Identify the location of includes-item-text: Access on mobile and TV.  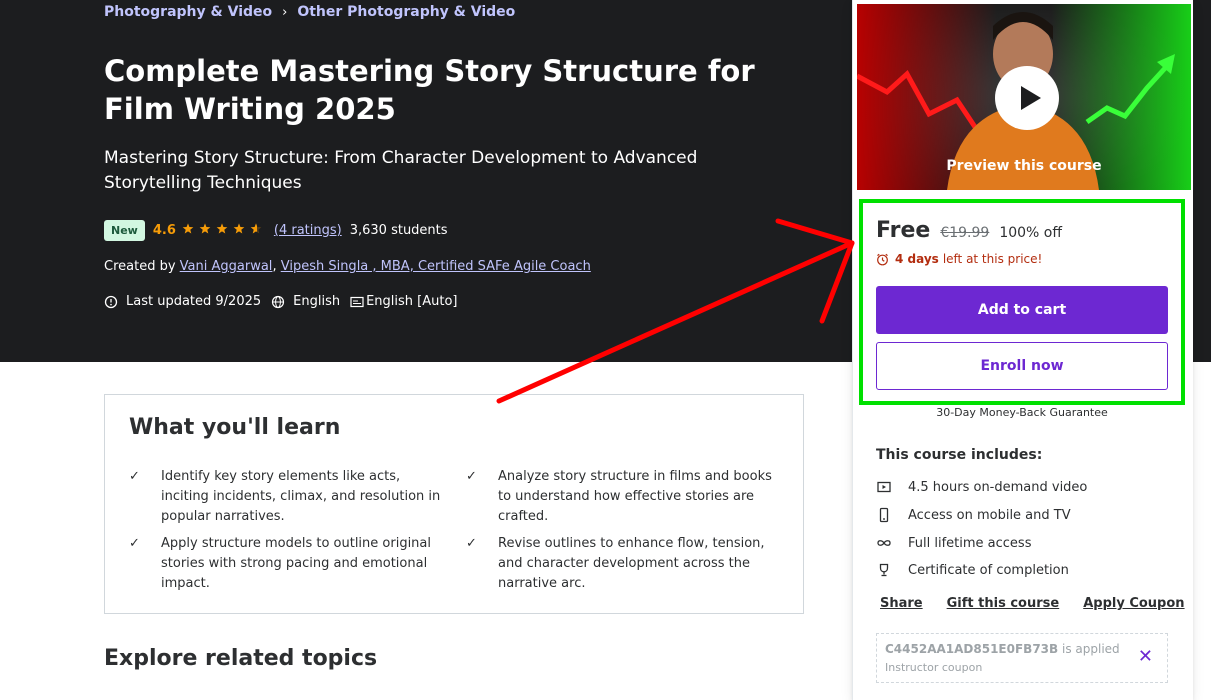
(989, 515).